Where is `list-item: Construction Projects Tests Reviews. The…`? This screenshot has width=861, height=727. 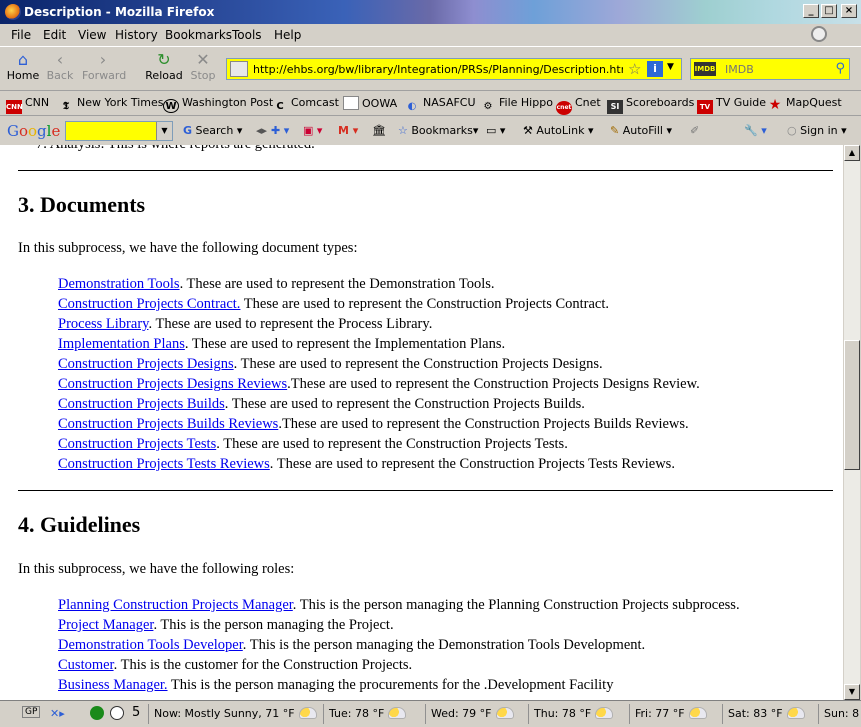 list-item: Construction Projects Tests Reviews. The… is located at coordinates (366, 464).